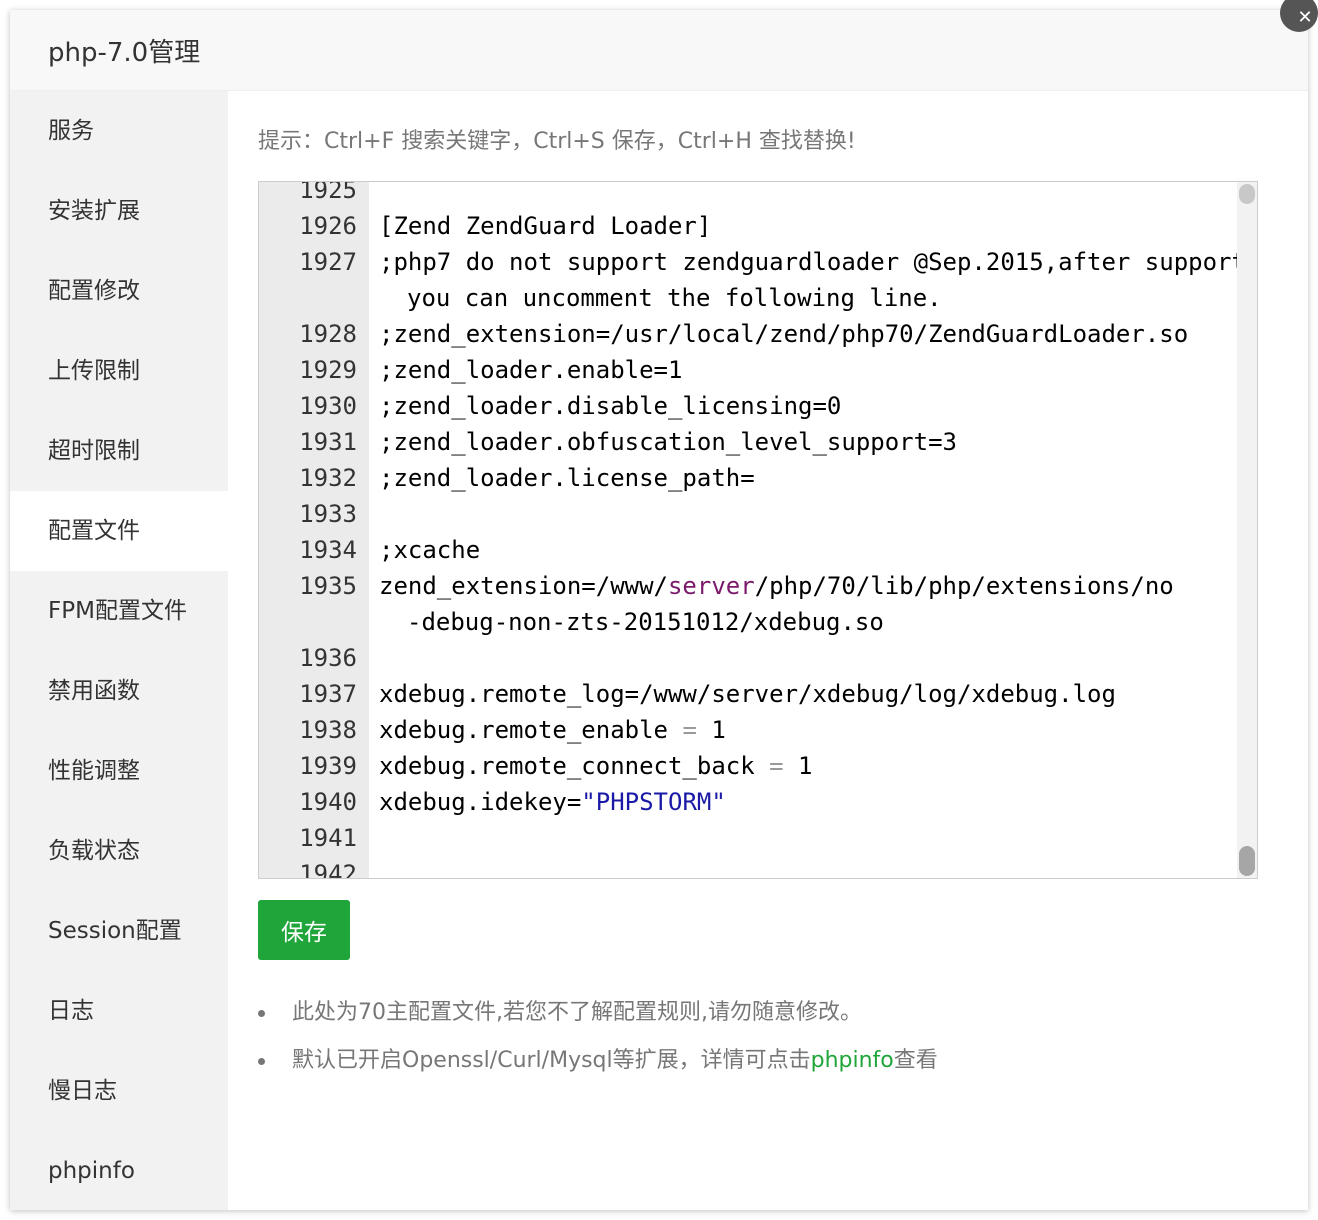 This screenshot has width=1318, height=1220. I want to click on sidebar-item-log: 日志, so click(119, 1011).